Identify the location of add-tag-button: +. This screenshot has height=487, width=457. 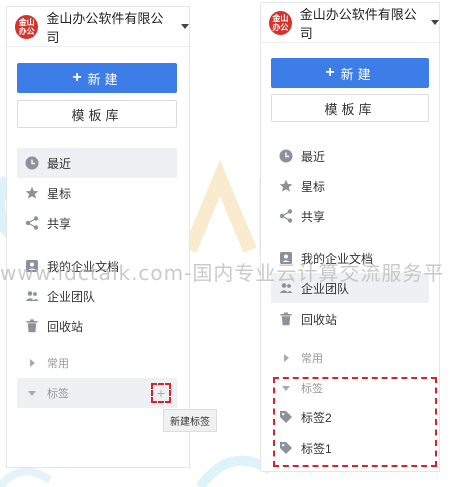
(161, 393).